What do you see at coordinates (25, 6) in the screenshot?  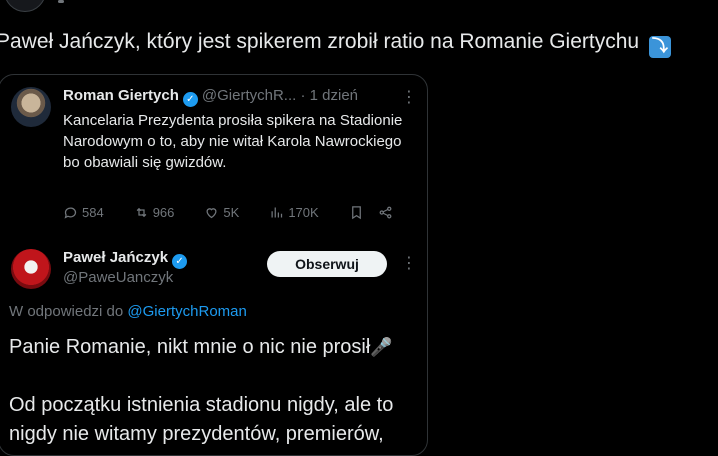 I see `previous-avatar` at bounding box center [25, 6].